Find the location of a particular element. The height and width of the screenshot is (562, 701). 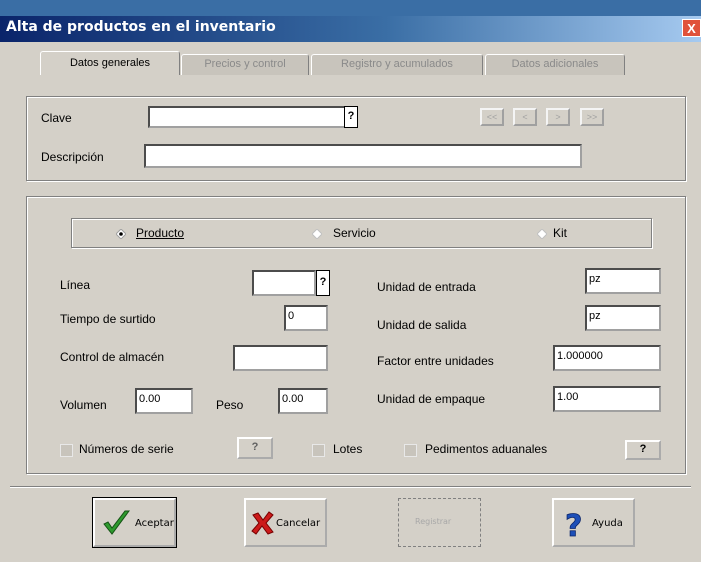

cancelar-label: Cancelar is located at coordinates (298, 523).